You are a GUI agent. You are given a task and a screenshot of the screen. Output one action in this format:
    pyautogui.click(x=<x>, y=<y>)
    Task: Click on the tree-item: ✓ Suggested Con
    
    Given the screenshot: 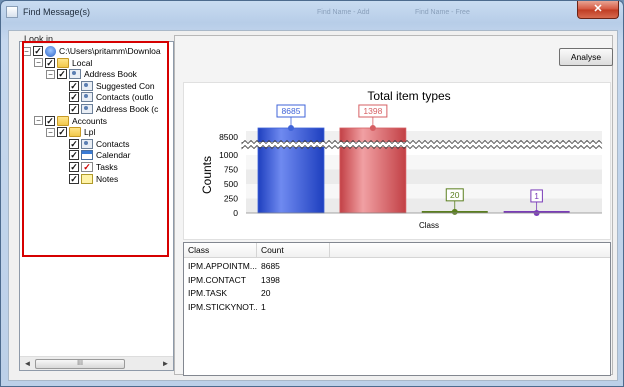 What is the action you would take?
    pyautogui.click(x=106, y=86)
    